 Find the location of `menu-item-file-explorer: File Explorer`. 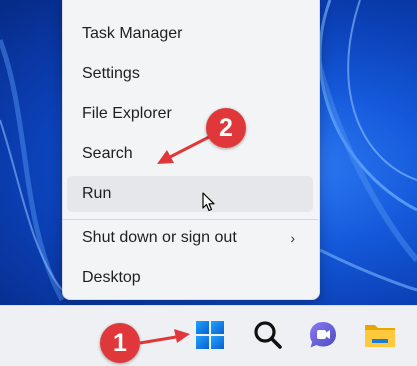

menu-item-file-explorer: File Explorer is located at coordinates (190, 114).